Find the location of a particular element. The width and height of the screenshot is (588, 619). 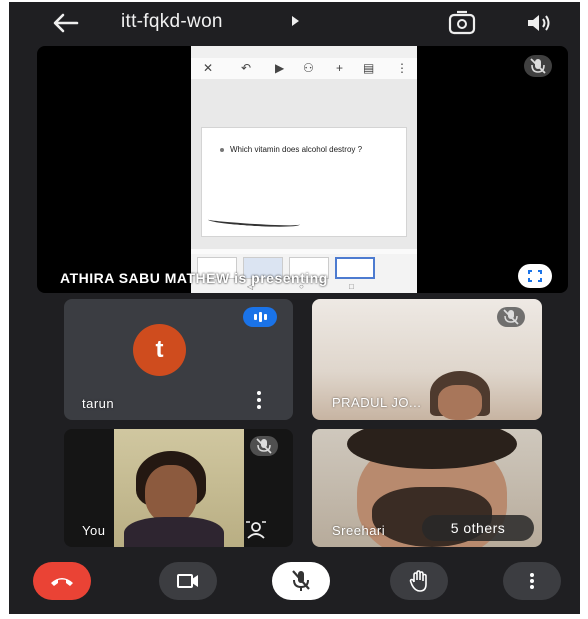

slide-thumbnail is located at coordinates (355, 268).